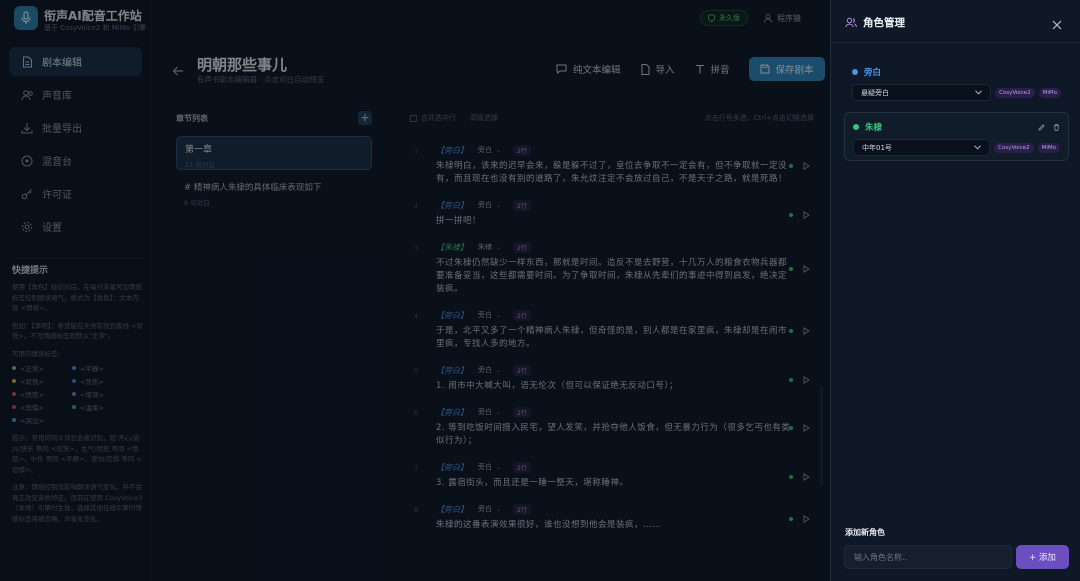 The width and height of the screenshot is (1080, 581). Describe the element at coordinates (874, 128) in the screenshot. I see `role-name: 朱棣` at that location.